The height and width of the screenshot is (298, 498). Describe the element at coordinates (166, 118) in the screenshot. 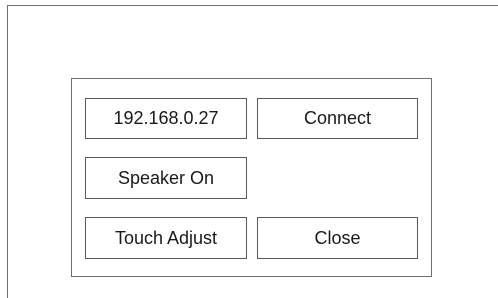

I see `ip-address-field: 192.168.0.27` at that location.